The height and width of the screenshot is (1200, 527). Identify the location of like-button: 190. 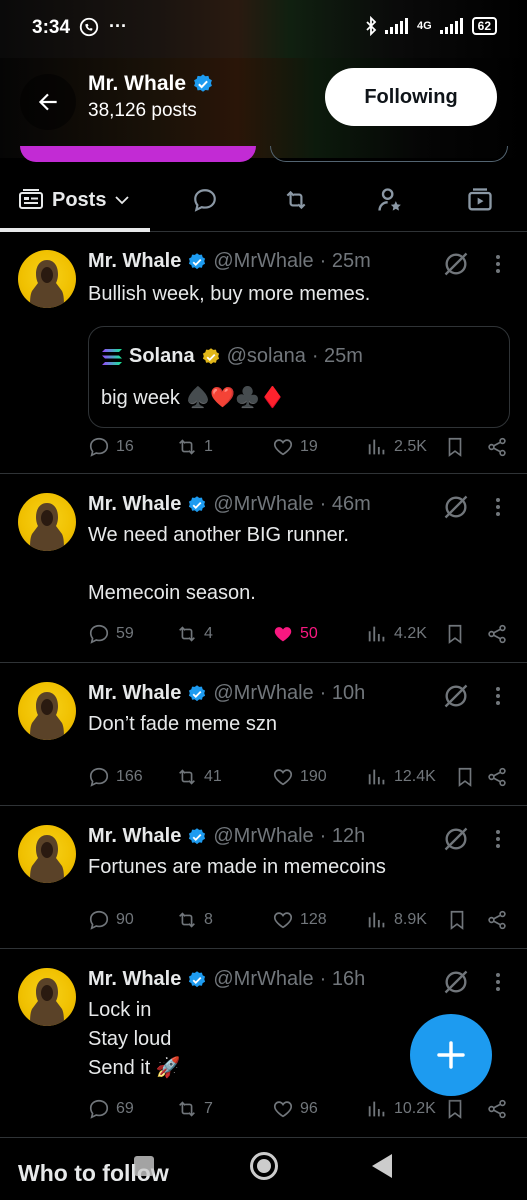
(299, 777).